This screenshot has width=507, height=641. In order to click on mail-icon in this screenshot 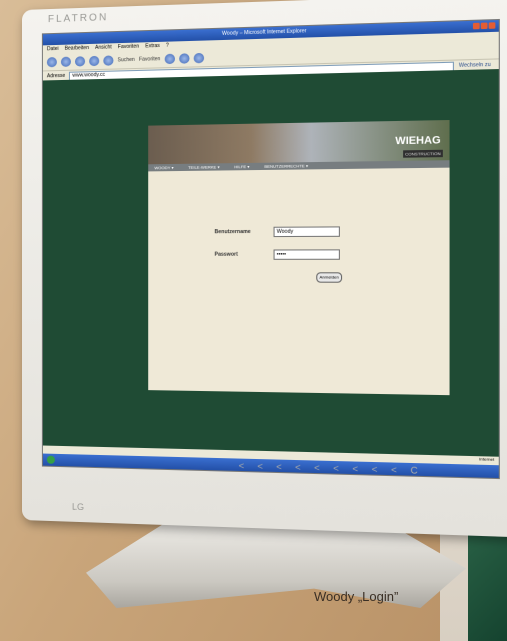, I will do `click(184, 58)`.